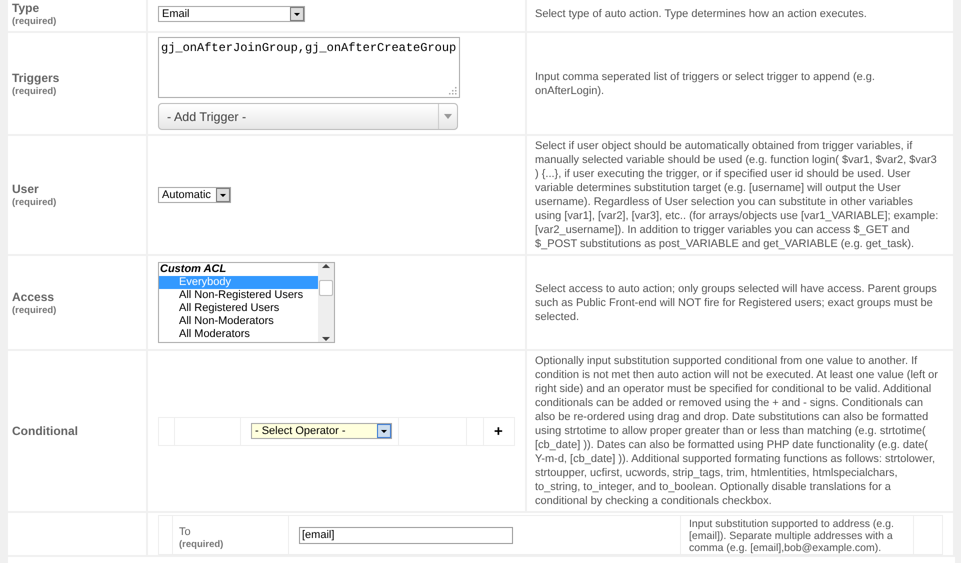 The image size is (961, 563). I want to click on field-description: Select type of auto action. Type determines how an action executes., so click(701, 14).